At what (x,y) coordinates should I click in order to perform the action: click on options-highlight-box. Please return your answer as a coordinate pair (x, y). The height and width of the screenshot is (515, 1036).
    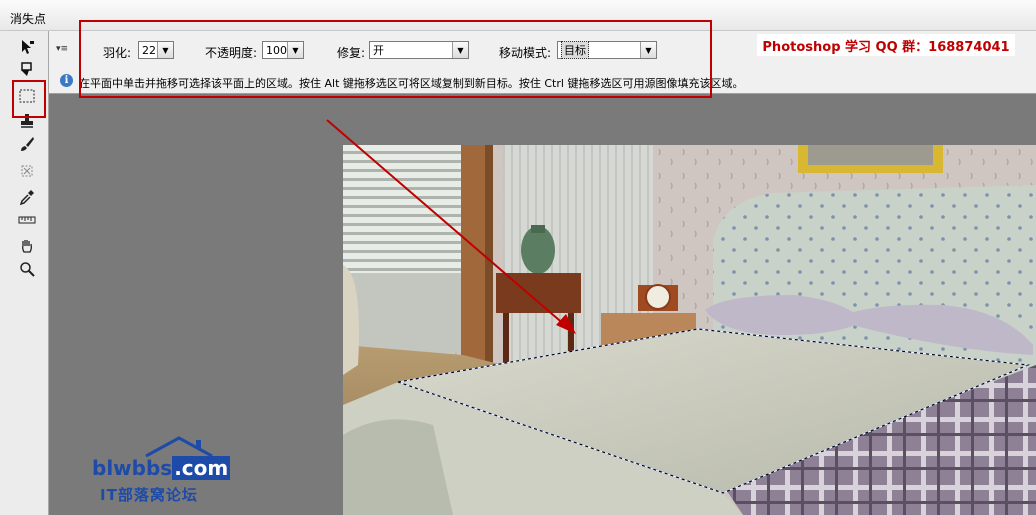
    Looking at the image, I should click on (395, 59).